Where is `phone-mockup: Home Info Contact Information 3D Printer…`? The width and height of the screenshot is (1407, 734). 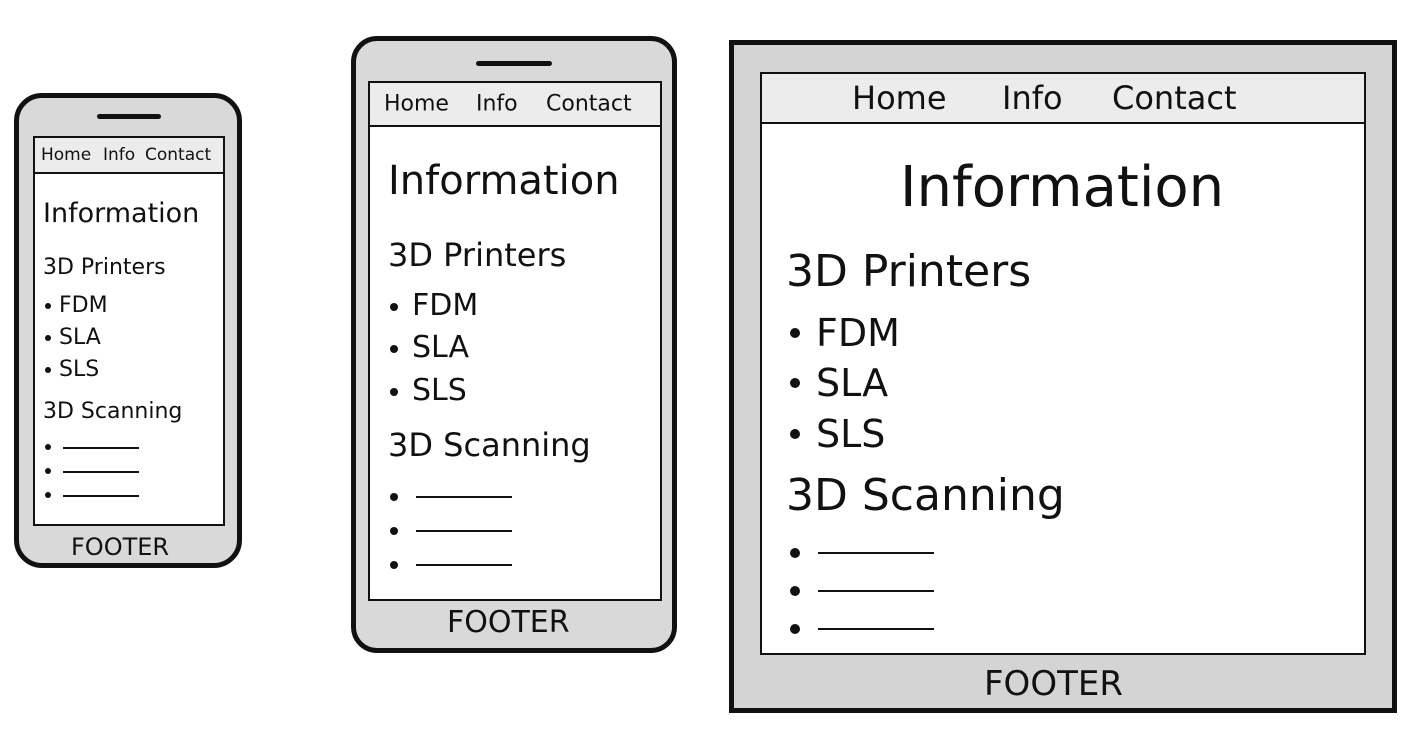 phone-mockup: Home Info Contact Information 3D Printer… is located at coordinates (128, 330).